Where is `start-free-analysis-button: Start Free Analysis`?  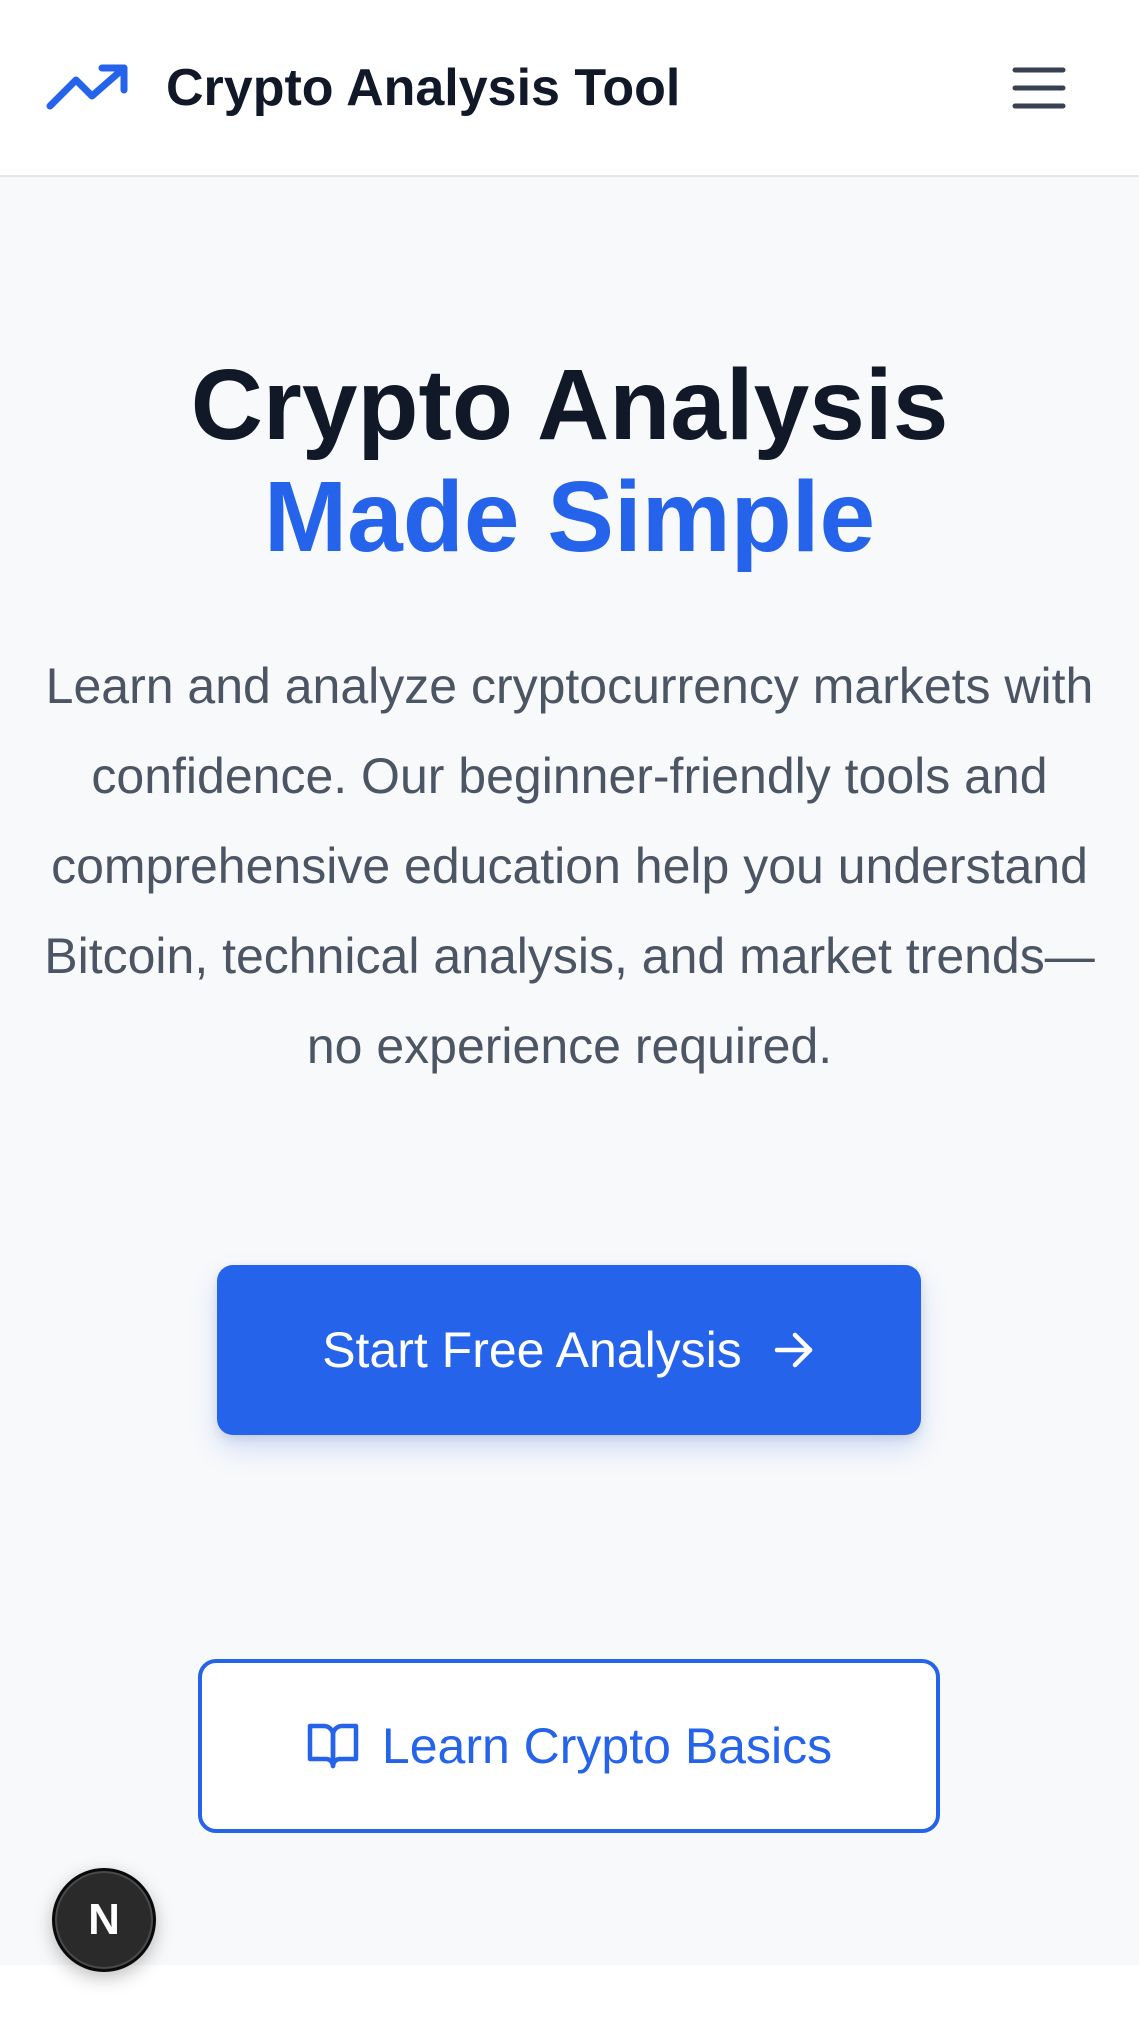 start-free-analysis-button: Start Free Analysis is located at coordinates (569, 1350).